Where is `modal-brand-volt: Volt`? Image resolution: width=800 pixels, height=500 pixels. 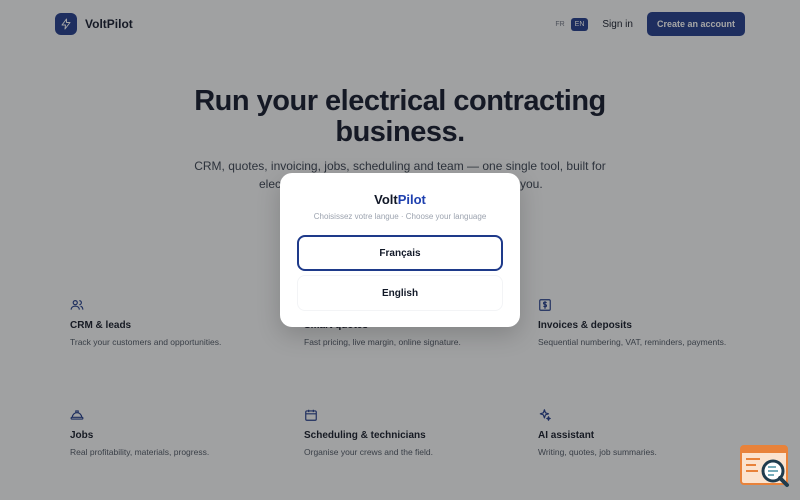
modal-brand-volt: Volt is located at coordinates (386, 199).